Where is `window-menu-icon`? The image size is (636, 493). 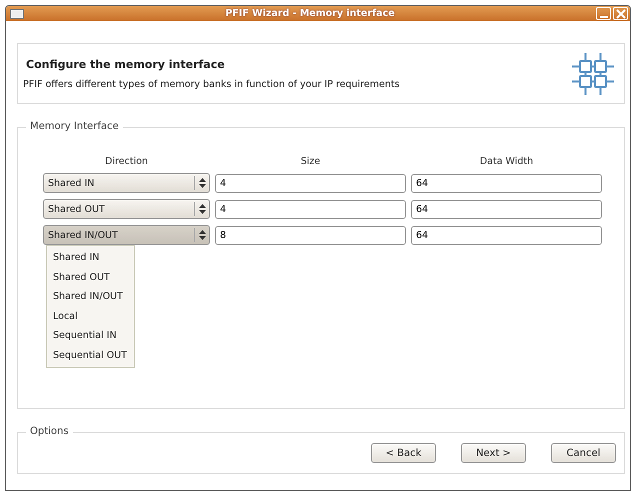 window-menu-icon is located at coordinates (17, 13).